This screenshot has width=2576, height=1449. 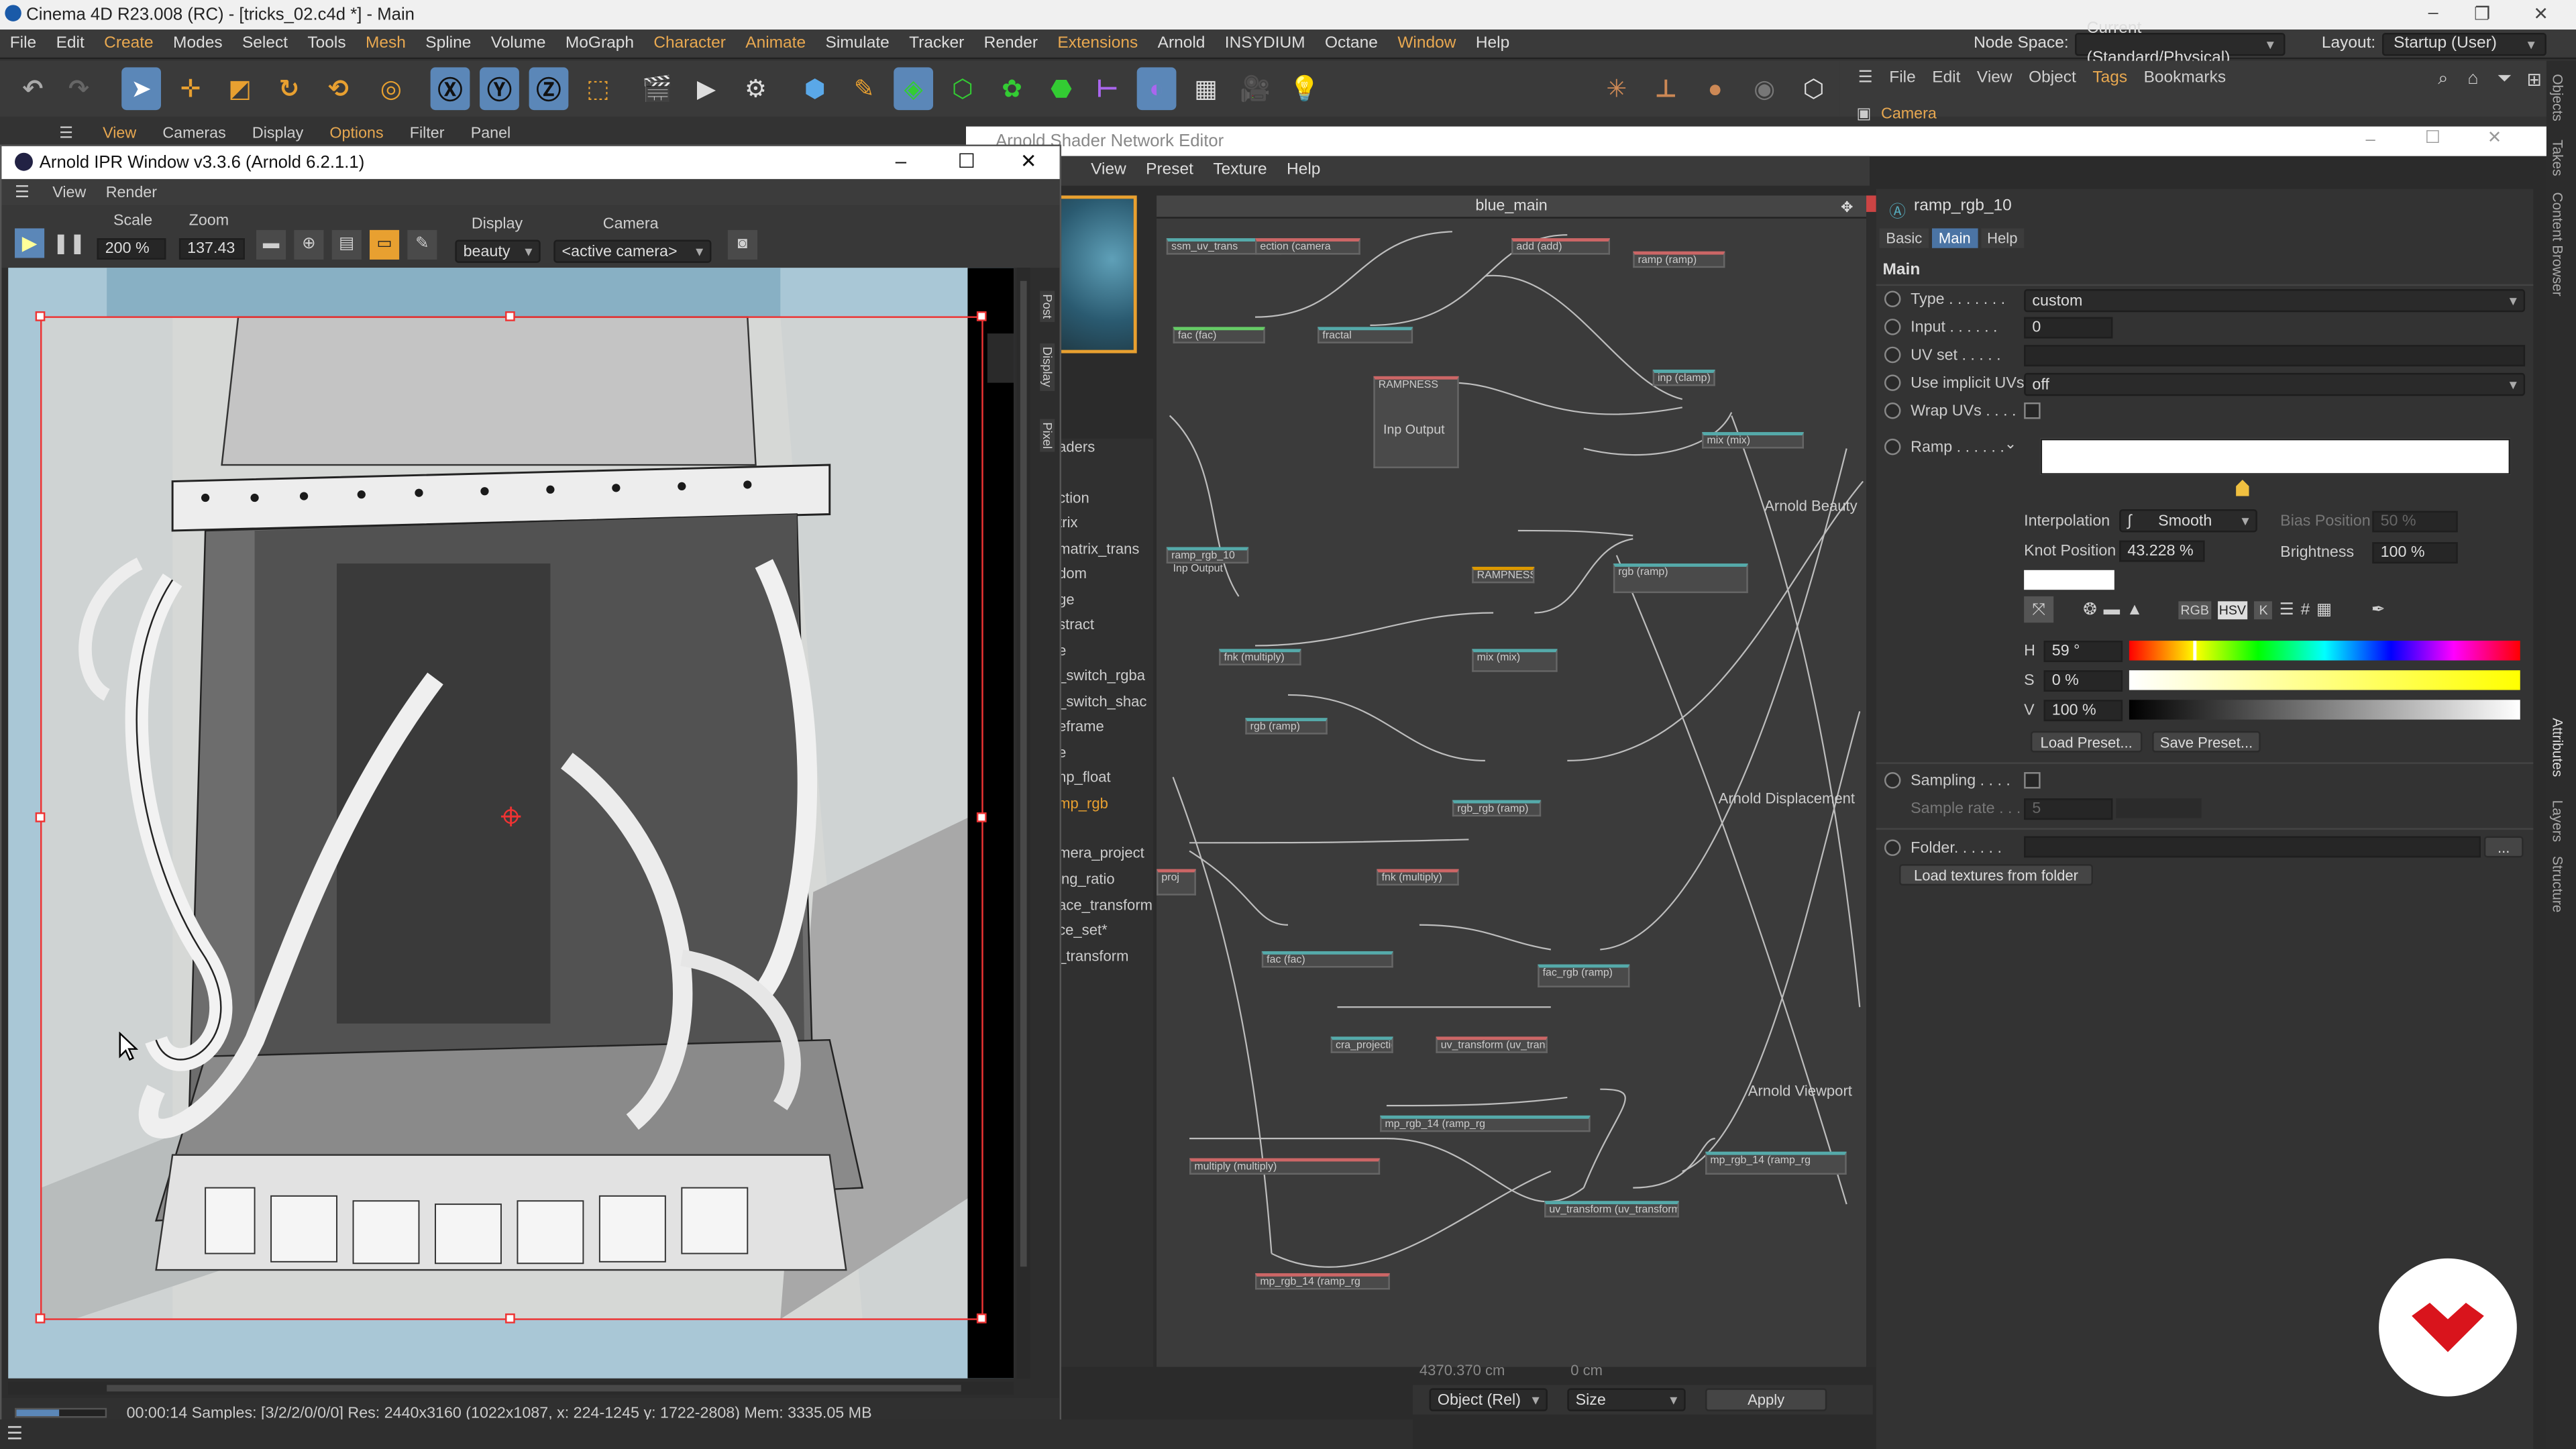 I want to click on folder-anim-radio, so click(x=1892, y=847).